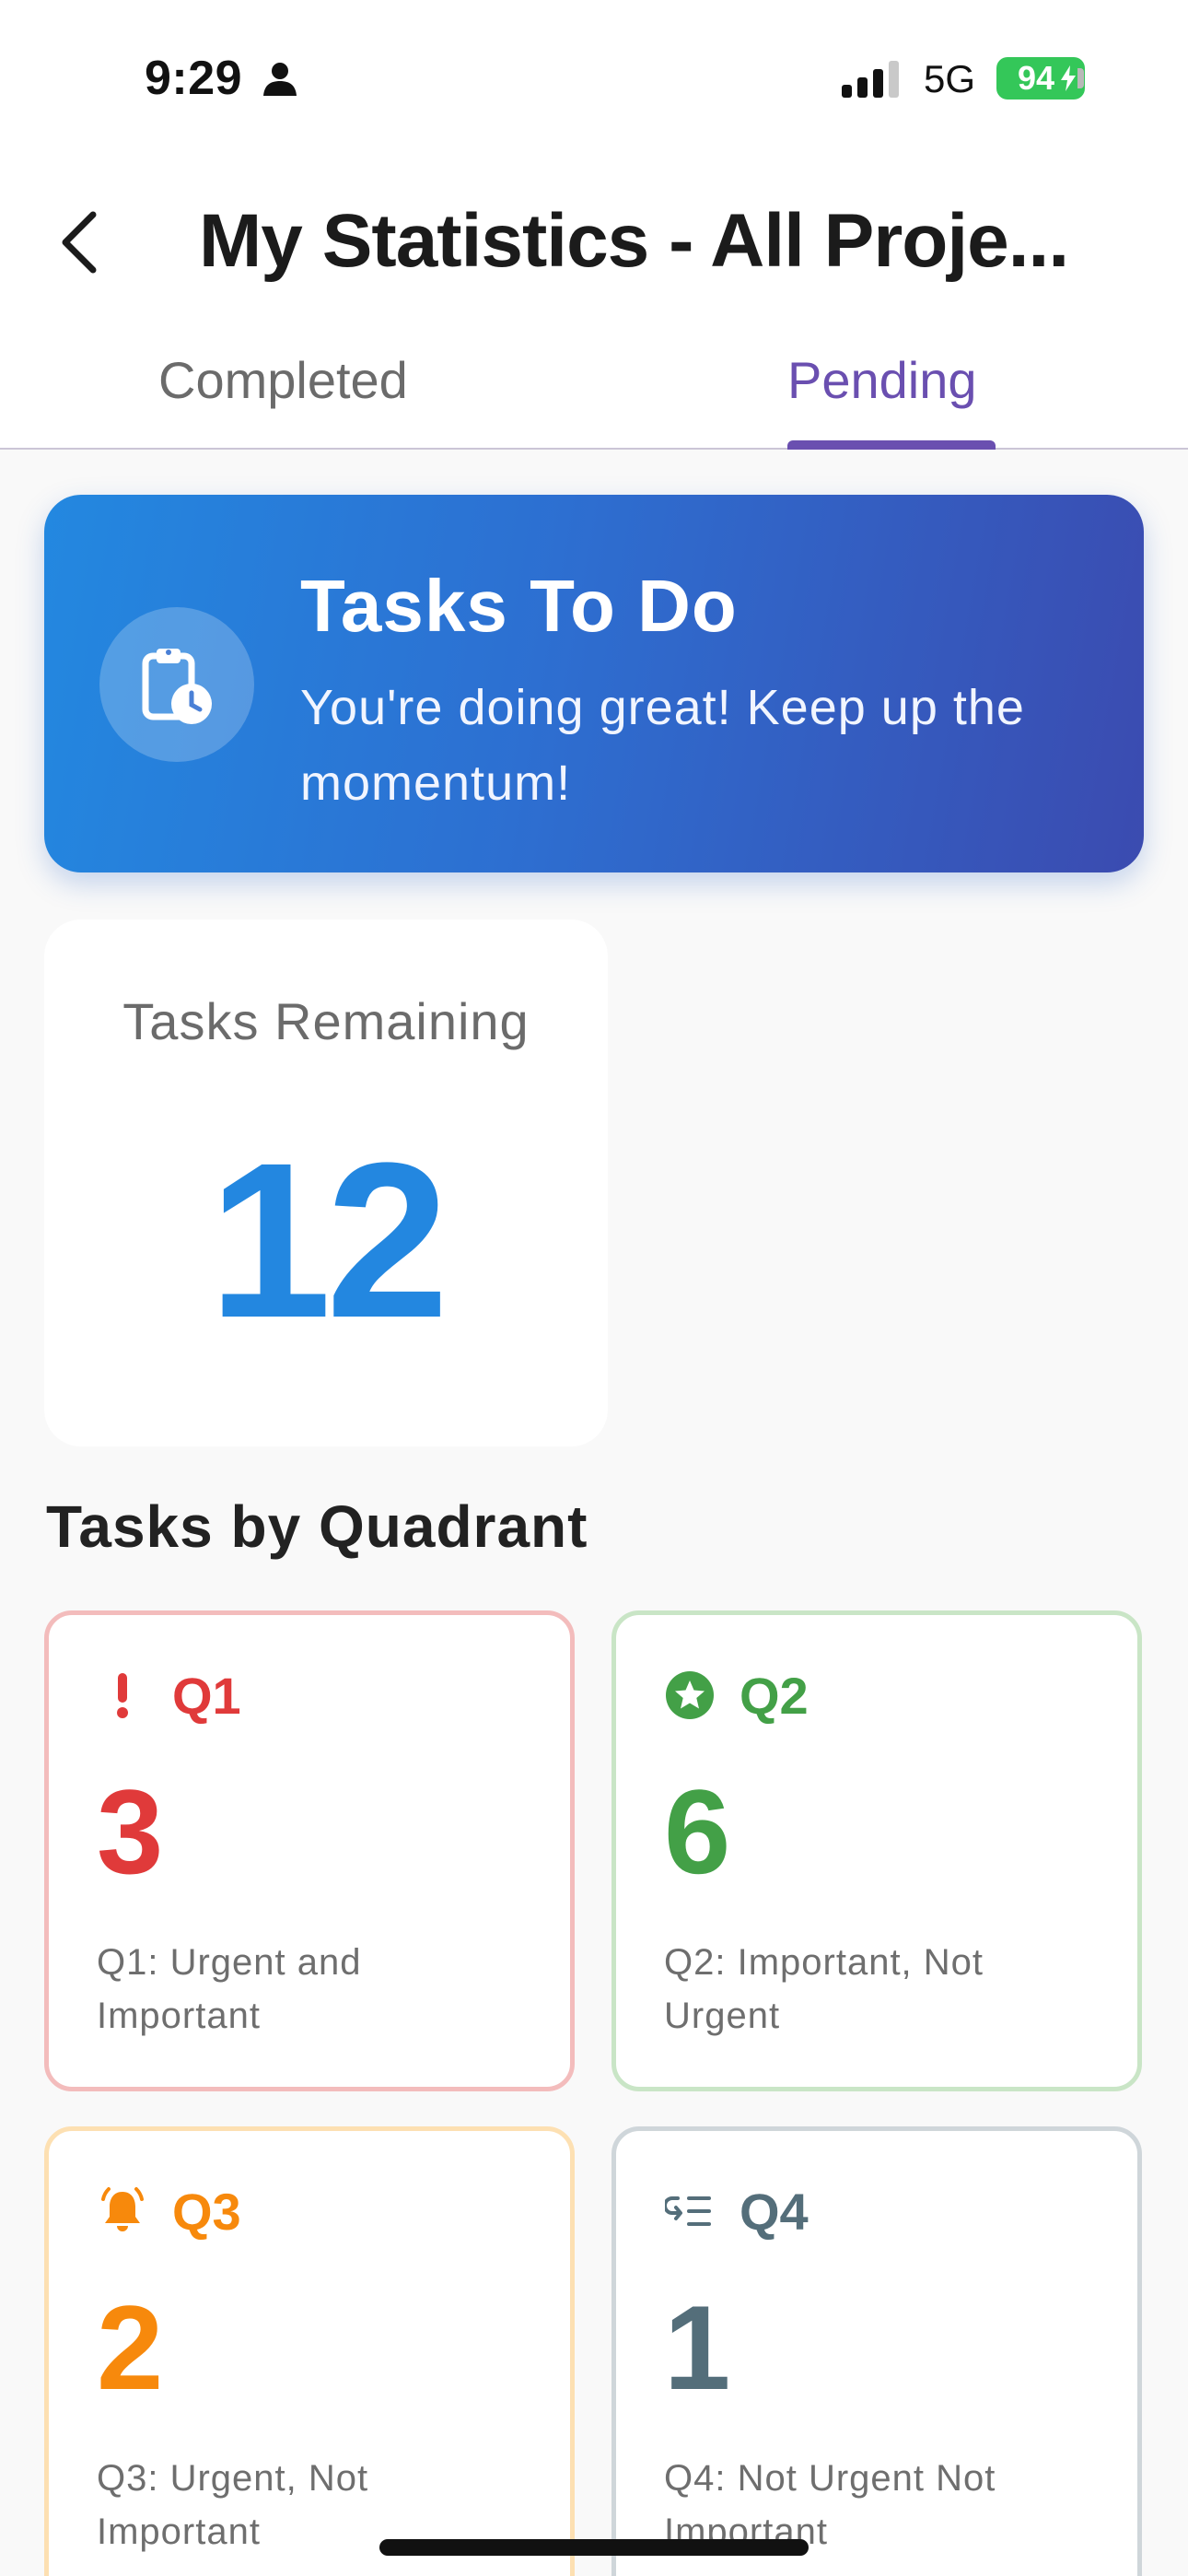 The height and width of the screenshot is (2576, 1188). Describe the element at coordinates (690, 1695) in the screenshot. I see `star-circle-icon` at that location.